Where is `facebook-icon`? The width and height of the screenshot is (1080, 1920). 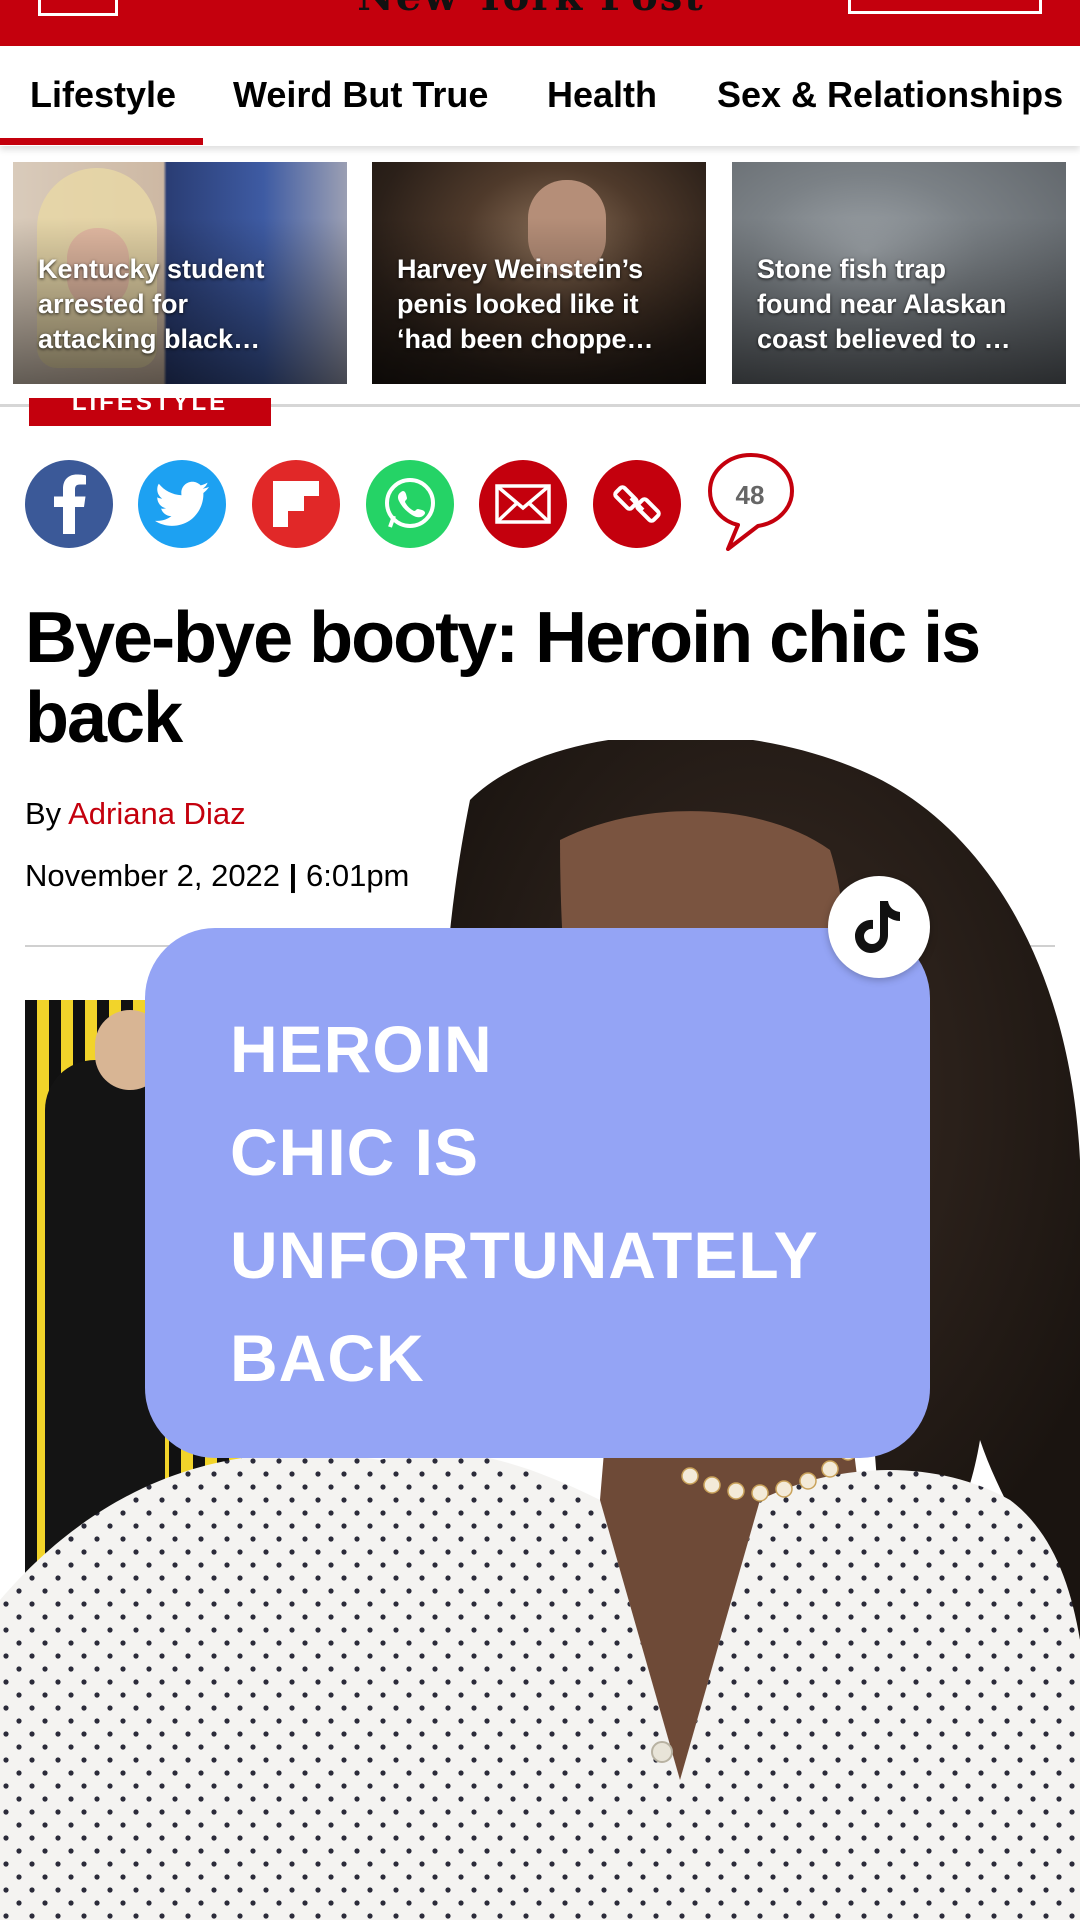 facebook-icon is located at coordinates (70, 504).